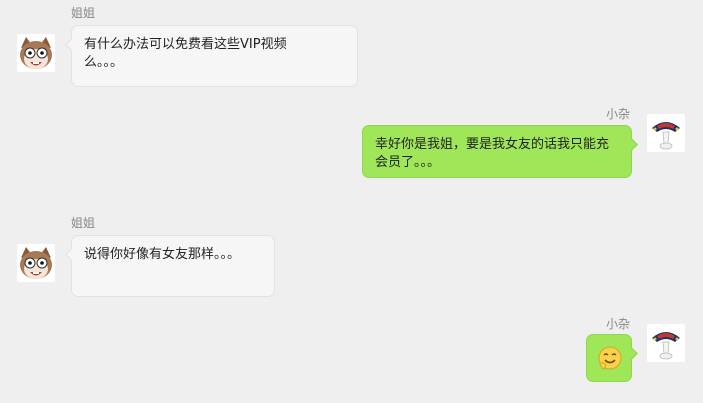 Image resolution: width=703 pixels, height=403 pixels. What do you see at coordinates (162, 254) in the screenshot?
I see `message-text: 说得你好像有女友那样。。。` at bounding box center [162, 254].